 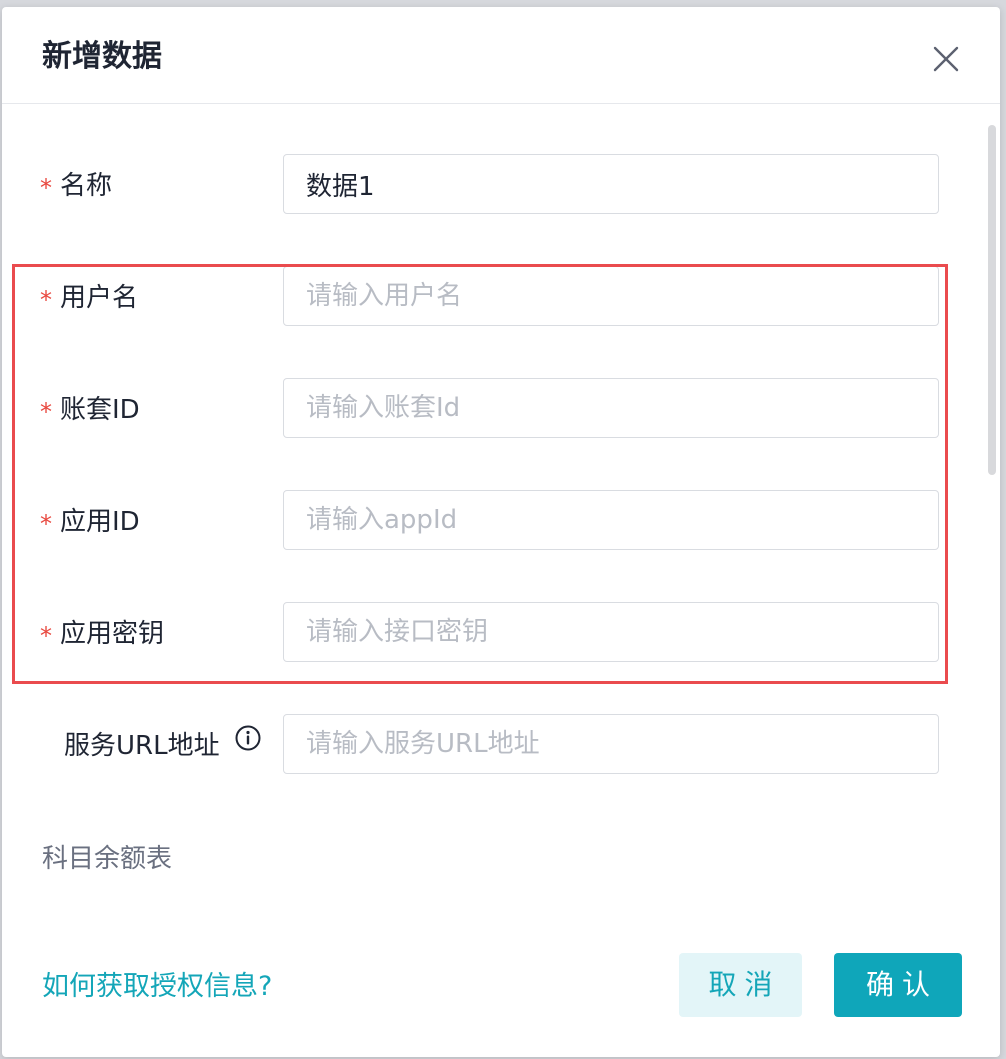 What do you see at coordinates (102, 56) in the screenshot?
I see `dialog-title: 新增数据` at bounding box center [102, 56].